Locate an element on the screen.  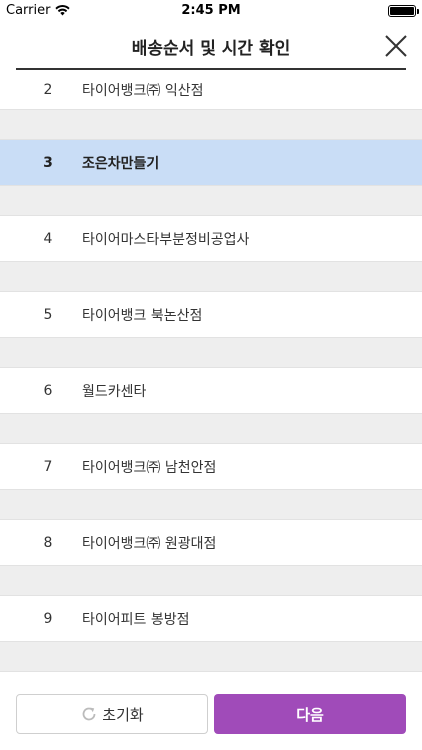
list-item: 8 타이어뱅크㈜ 원광대점 is located at coordinates (211, 543).